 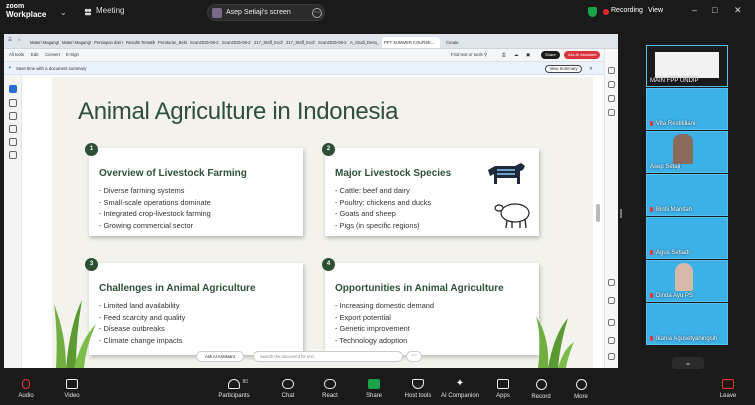 What do you see at coordinates (220, 356) in the screenshot?
I see `ask-ai-assistant-pill: Ask AI Assistant` at bounding box center [220, 356].